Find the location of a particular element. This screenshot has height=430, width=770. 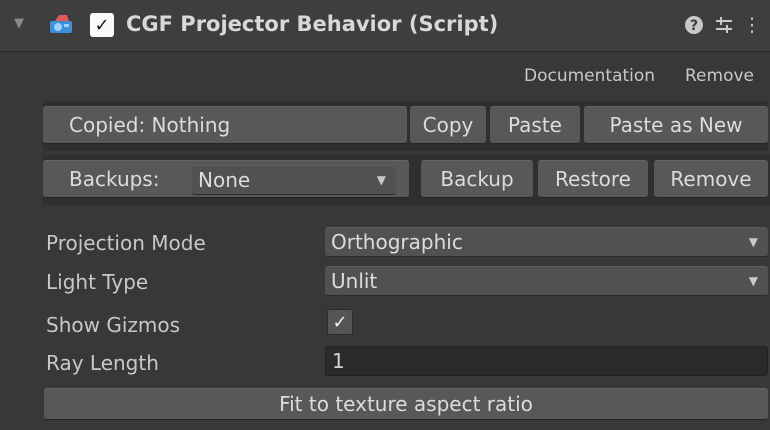

backups-label: Backups: is located at coordinates (114, 179).